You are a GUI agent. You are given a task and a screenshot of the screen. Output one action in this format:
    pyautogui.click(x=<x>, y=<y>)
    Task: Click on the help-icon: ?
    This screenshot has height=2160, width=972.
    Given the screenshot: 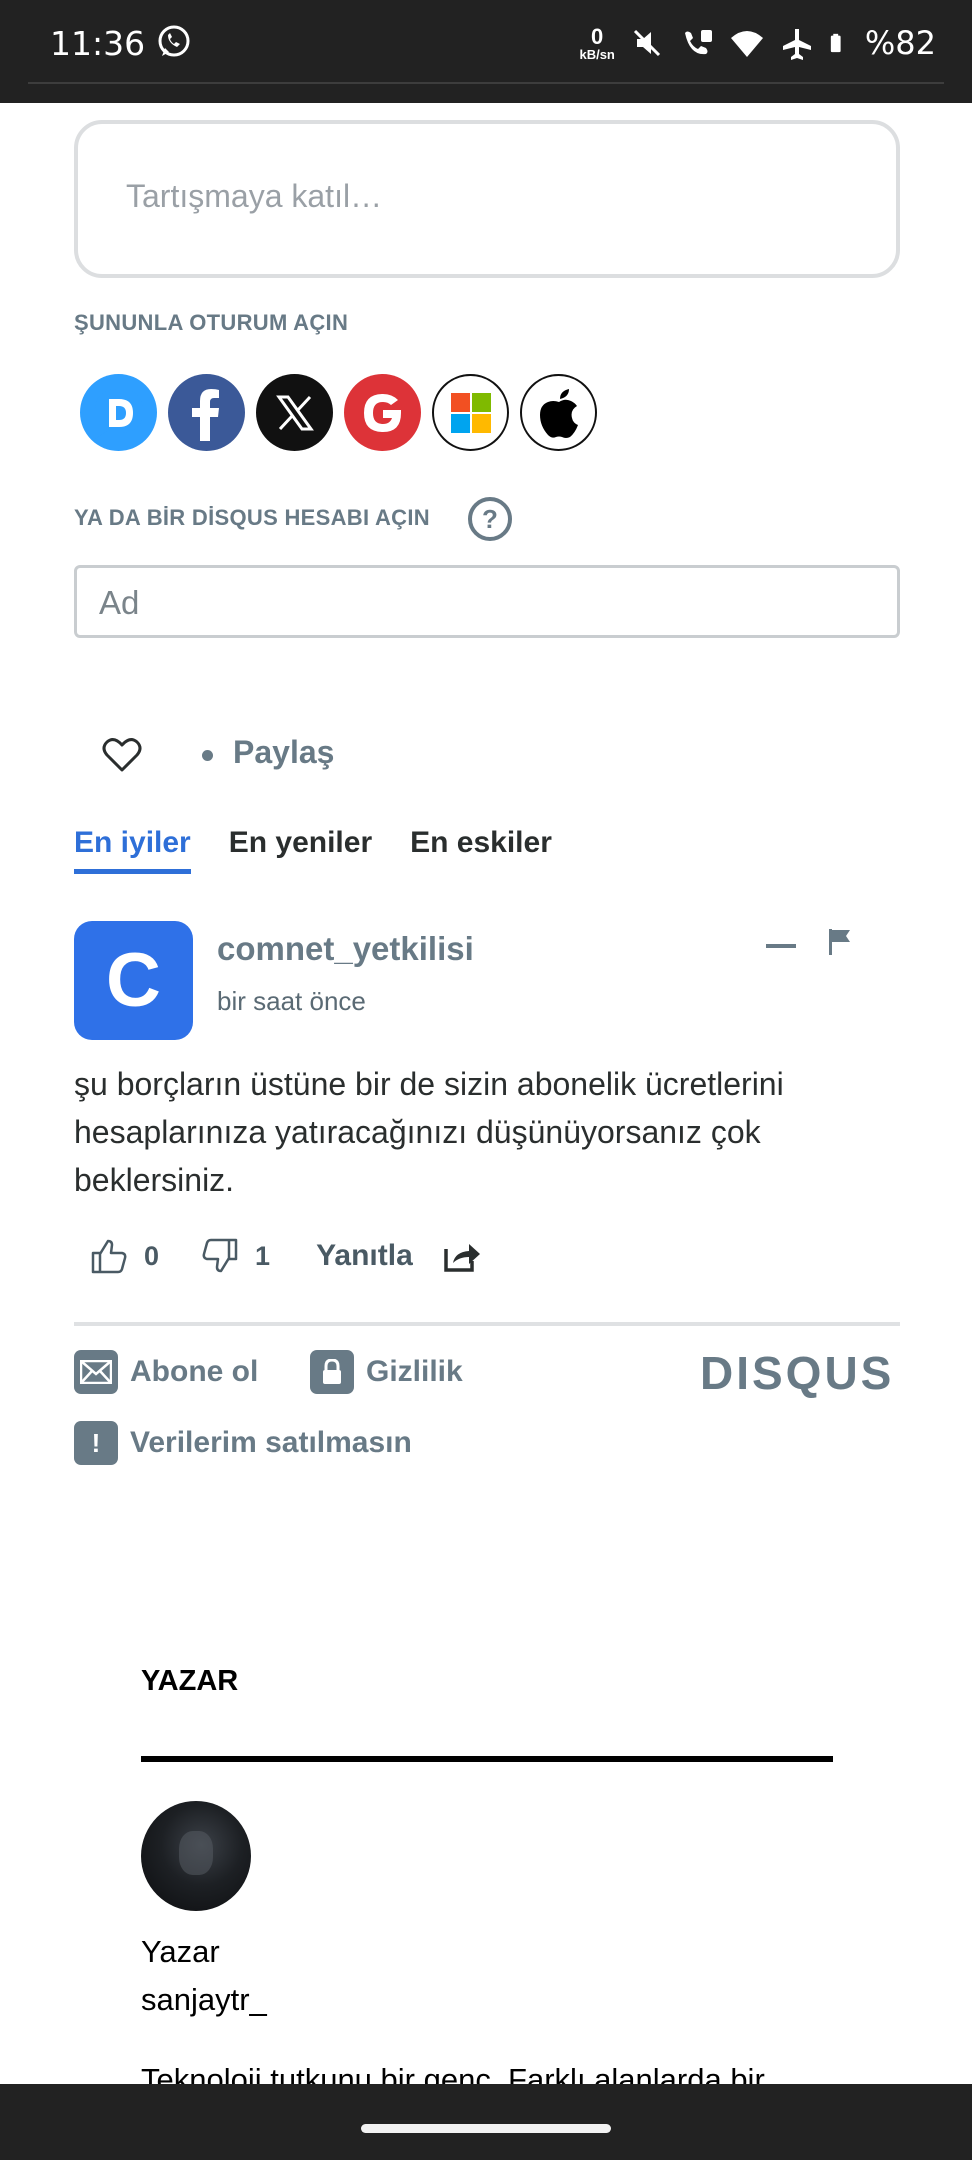 What is the action you would take?
    pyautogui.click(x=490, y=519)
    